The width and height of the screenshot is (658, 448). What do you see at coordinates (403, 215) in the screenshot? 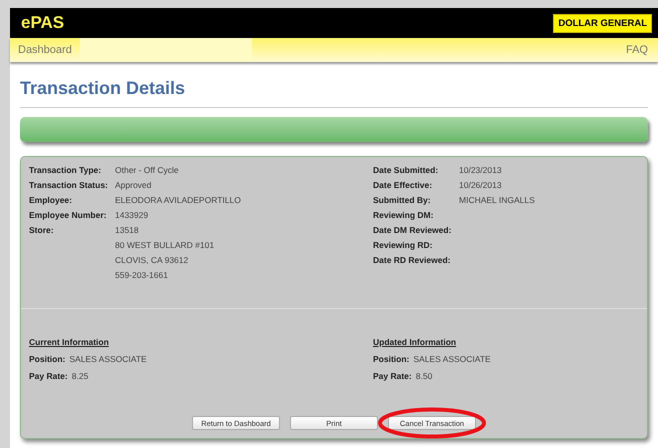
I see `field-label: Reviewing DM:` at bounding box center [403, 215].